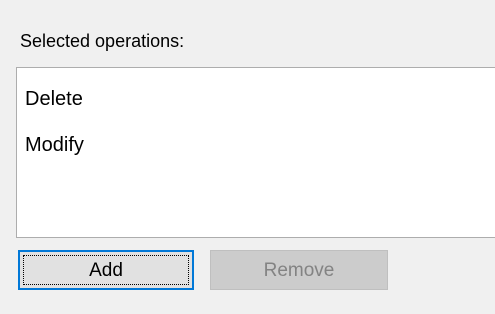  What do you see at coordinates (102, 41) in the screenshot?
I see `selected-operations-label: Selected operations:` at bounding box center [102, 41].